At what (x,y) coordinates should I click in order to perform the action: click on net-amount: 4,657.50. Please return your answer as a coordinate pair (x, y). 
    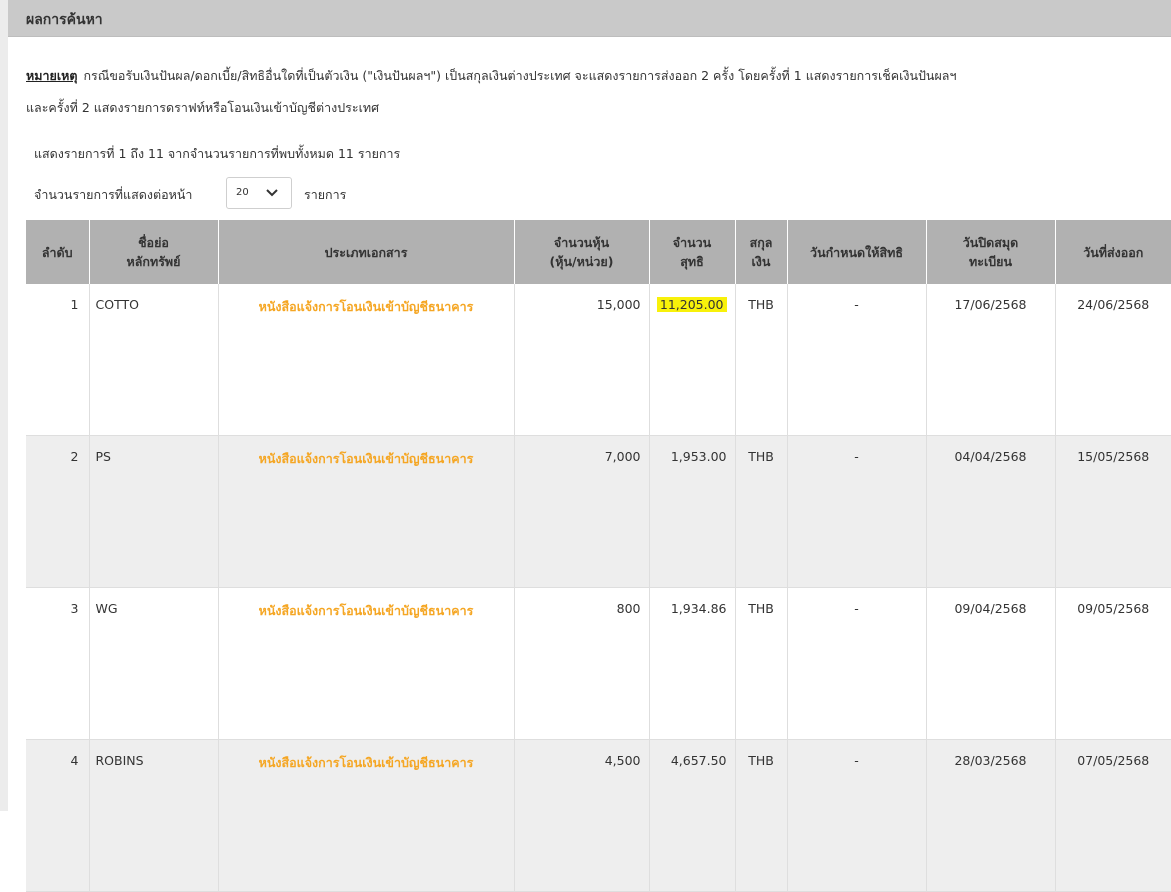
    Looking at the image, I should click on (692, 815).